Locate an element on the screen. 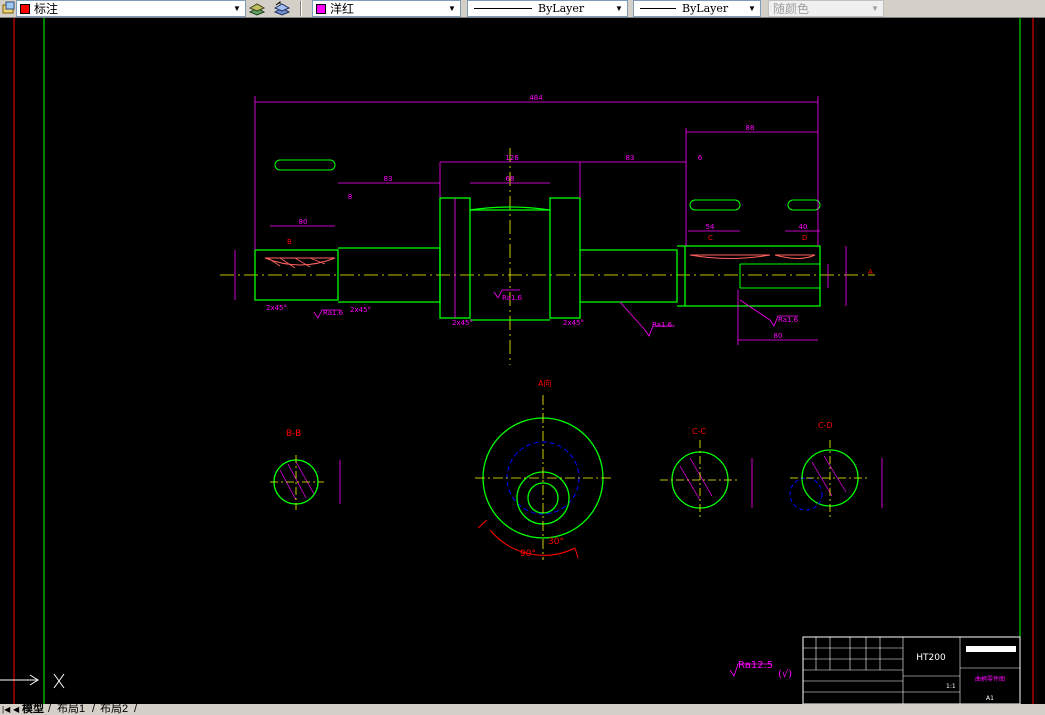 The image size is (1045, 715). dim-seg-right: 83 is located at coordinates (630, 158).